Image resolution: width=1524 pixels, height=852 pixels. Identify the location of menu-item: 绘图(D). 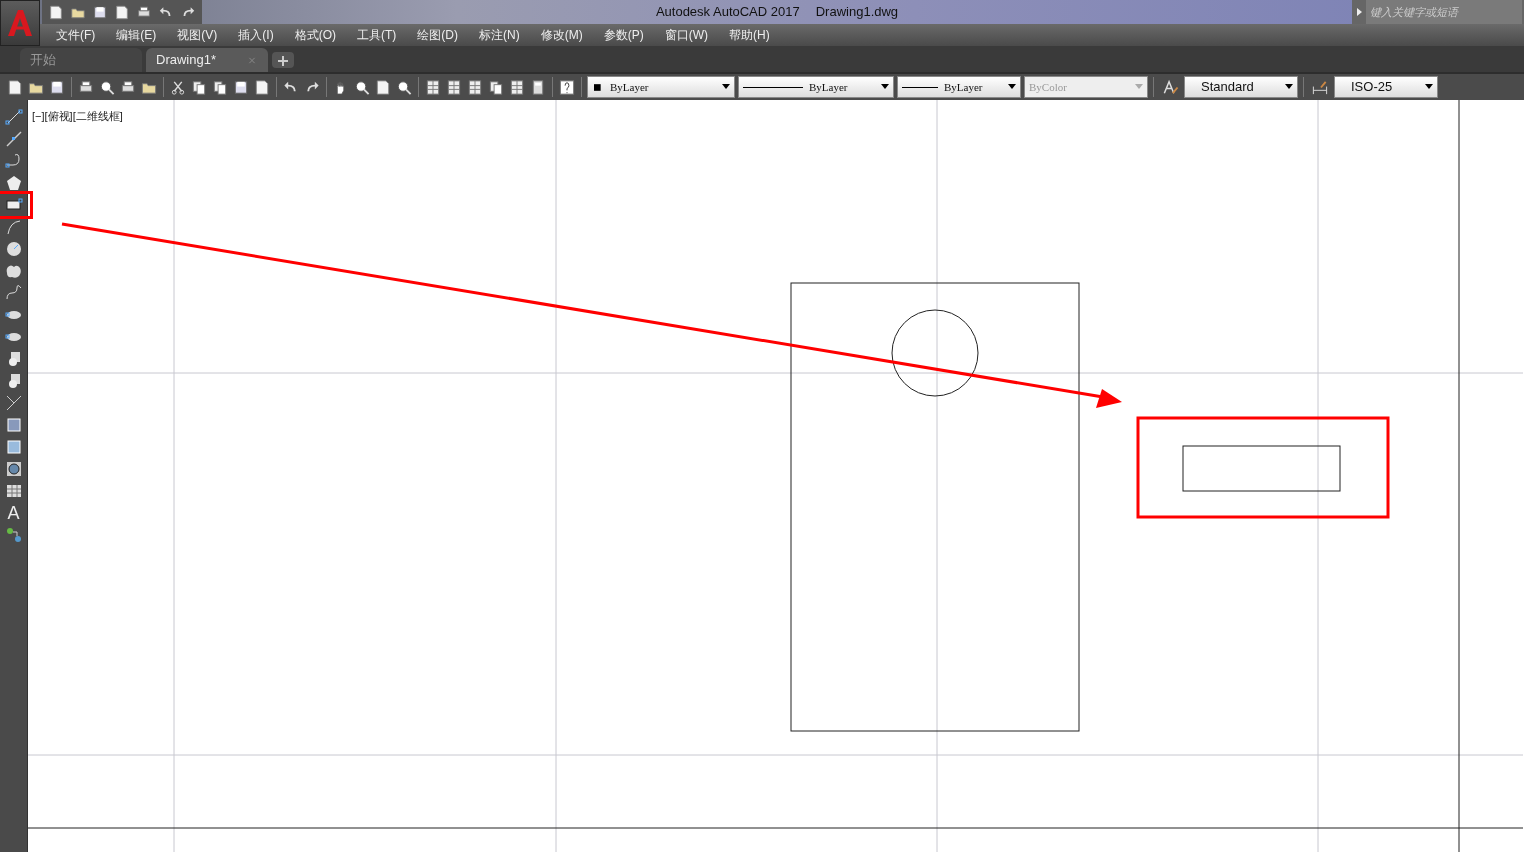
(438, 35).